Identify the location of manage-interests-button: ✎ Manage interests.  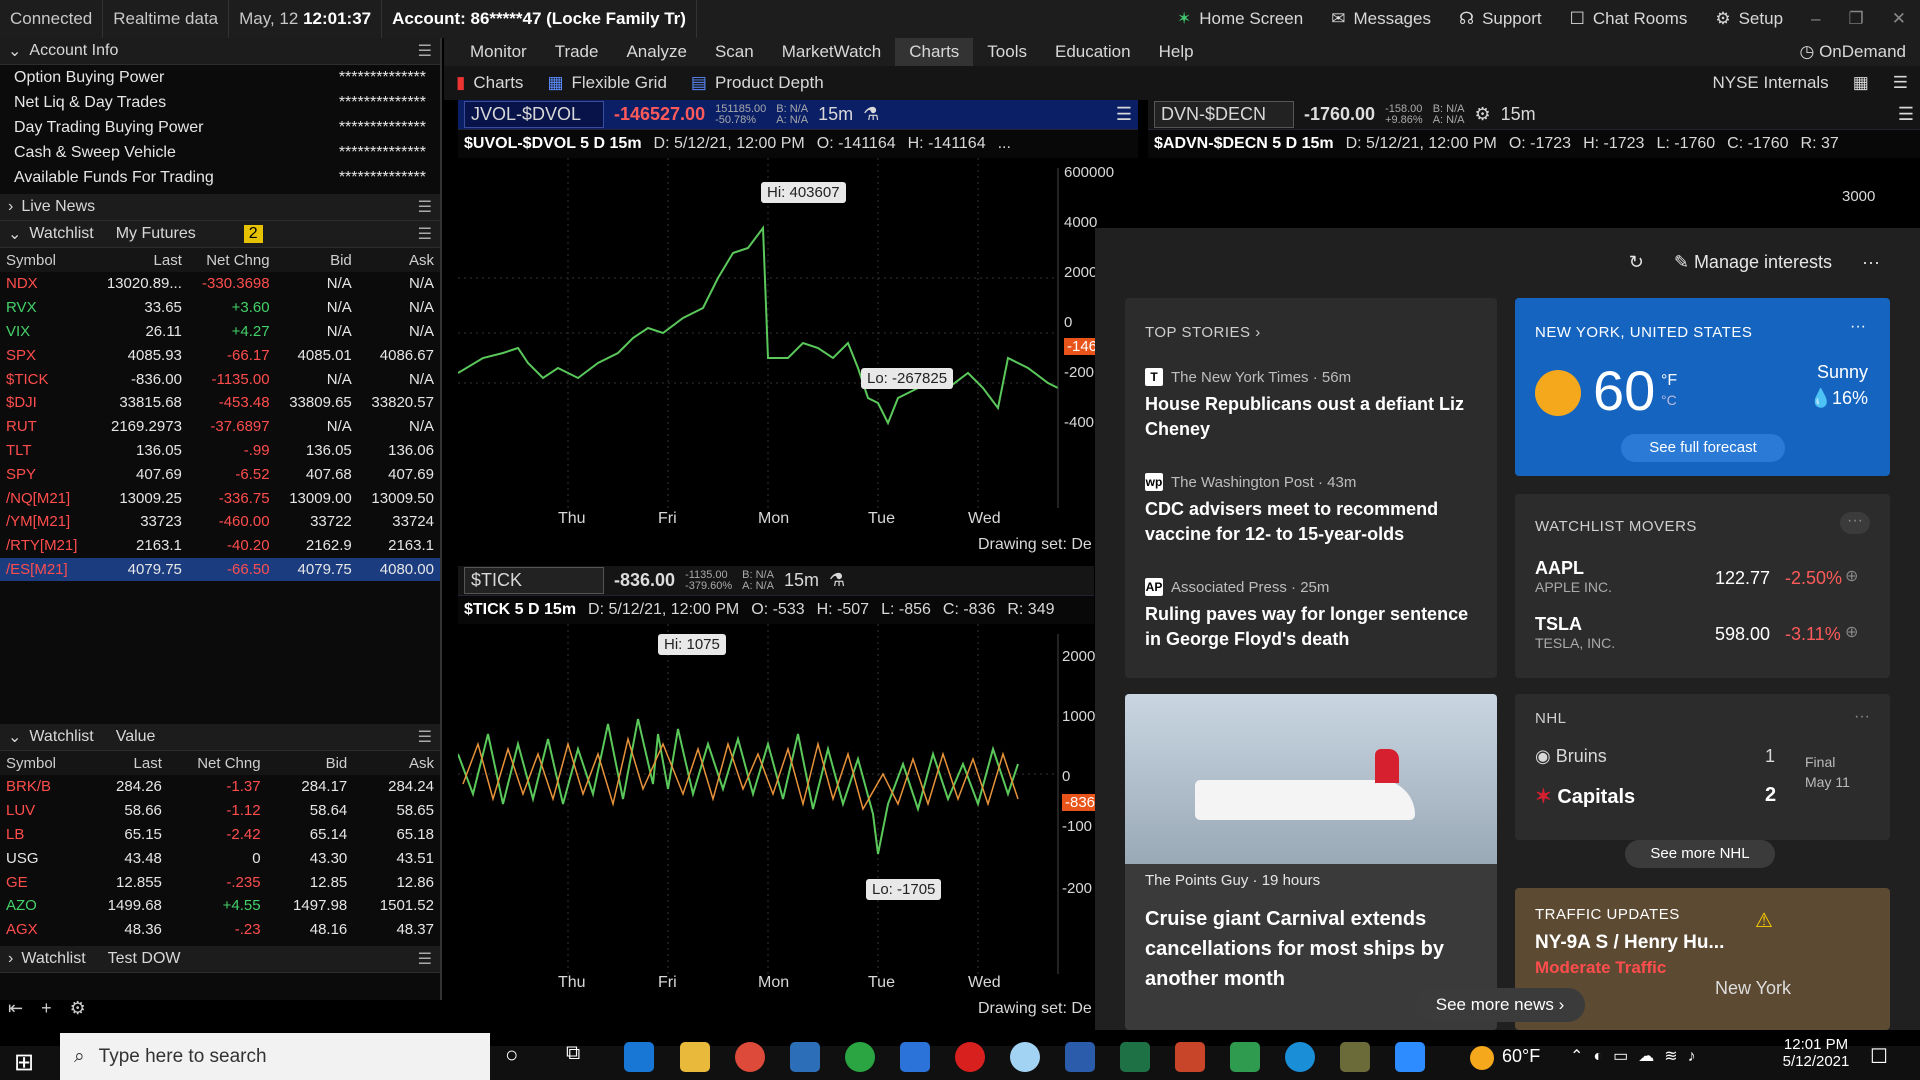
(1753, 262).